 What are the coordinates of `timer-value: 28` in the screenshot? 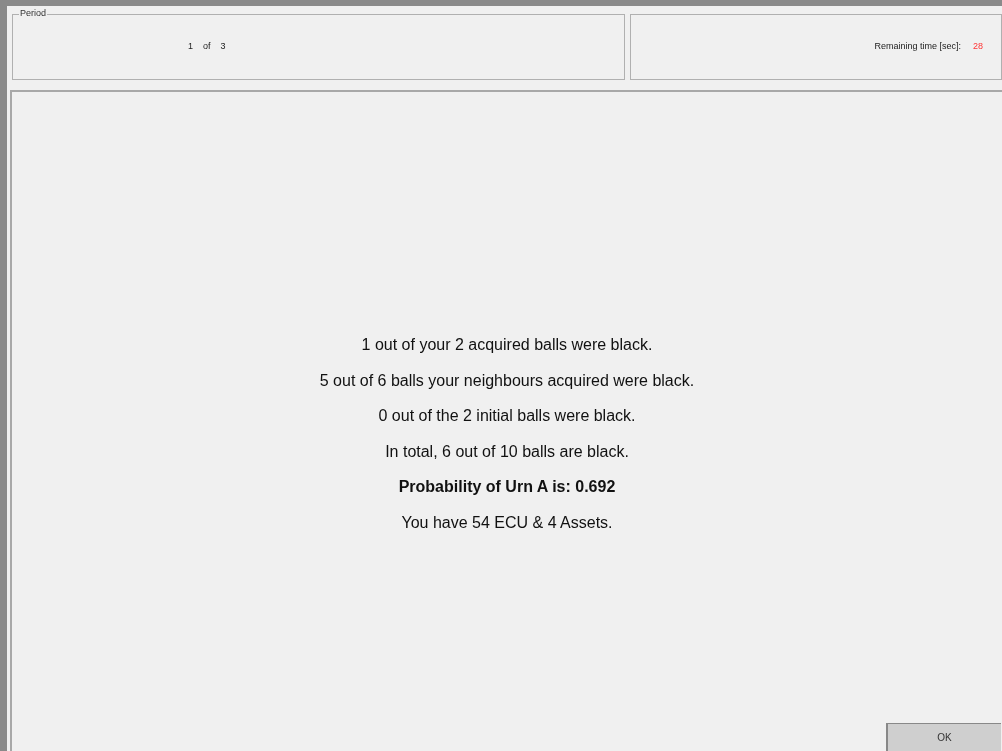 It's located at (978, 47).